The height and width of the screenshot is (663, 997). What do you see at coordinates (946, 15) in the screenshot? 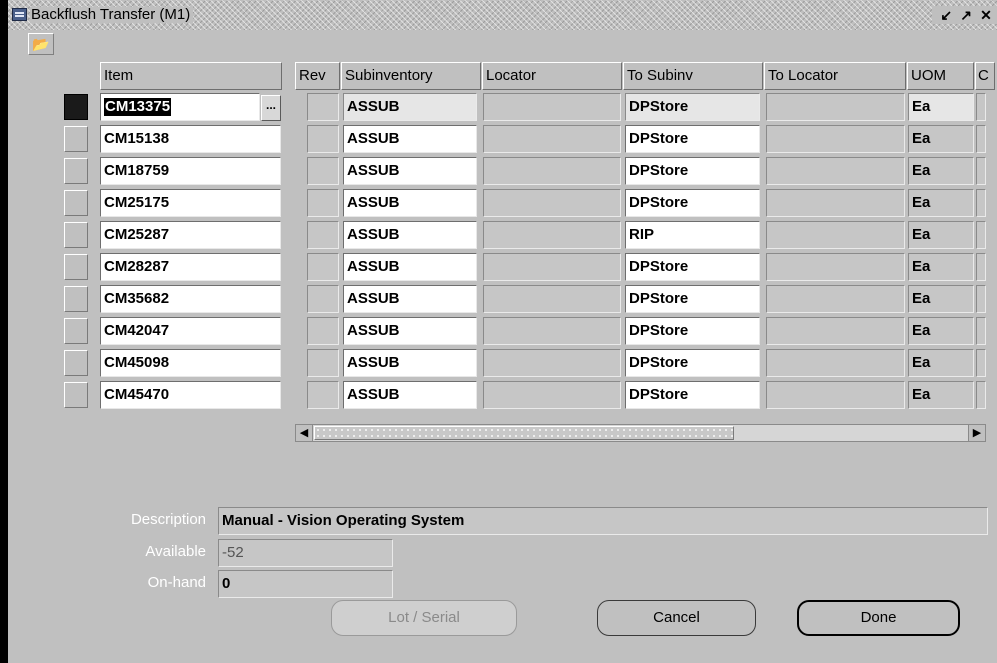
I see `minimize-icon: ↙` at bounding box center [946, 15].